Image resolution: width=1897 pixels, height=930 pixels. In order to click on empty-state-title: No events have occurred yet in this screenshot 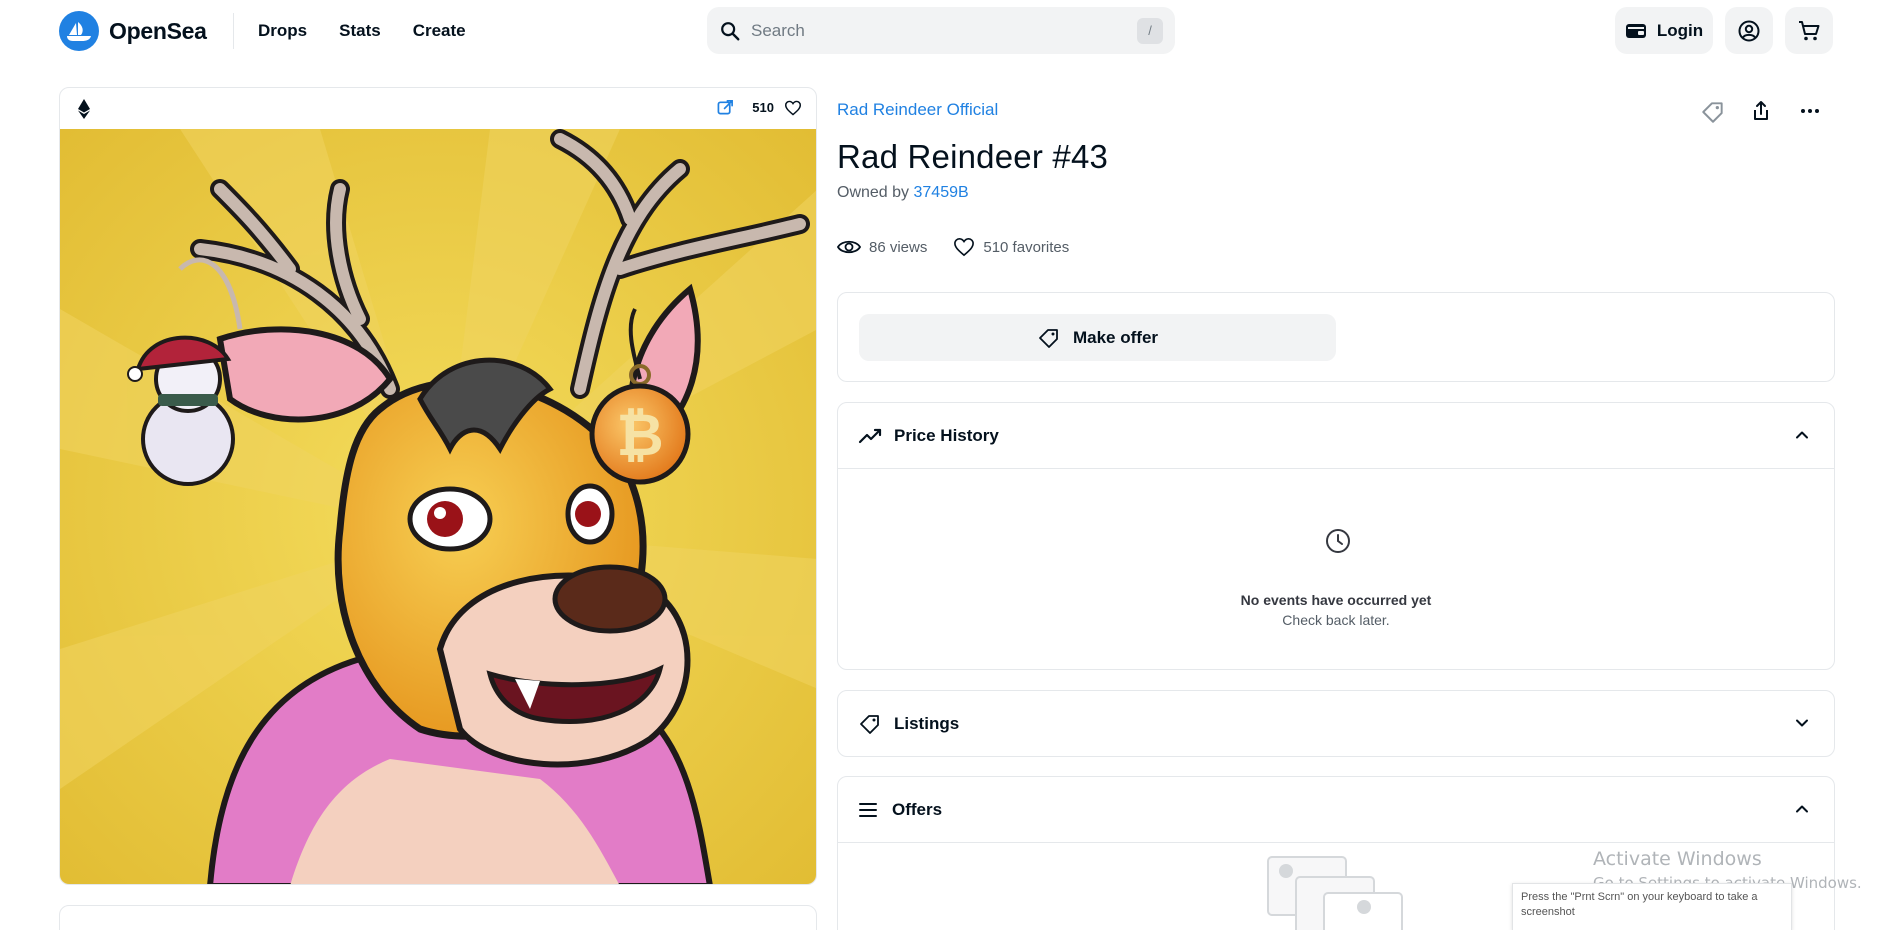, I will do `click(1336, 600)`.